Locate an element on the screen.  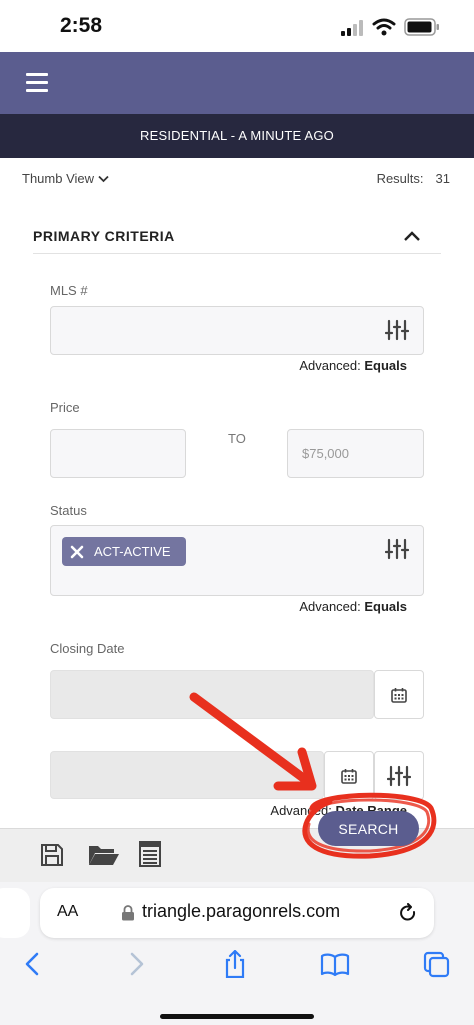
previous-tab-pill is located at coordinates (15, 913).